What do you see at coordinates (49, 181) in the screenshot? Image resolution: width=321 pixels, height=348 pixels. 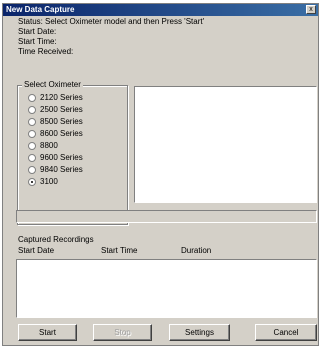 I see `radio-label: 3100` at bounding box center [49, 181].